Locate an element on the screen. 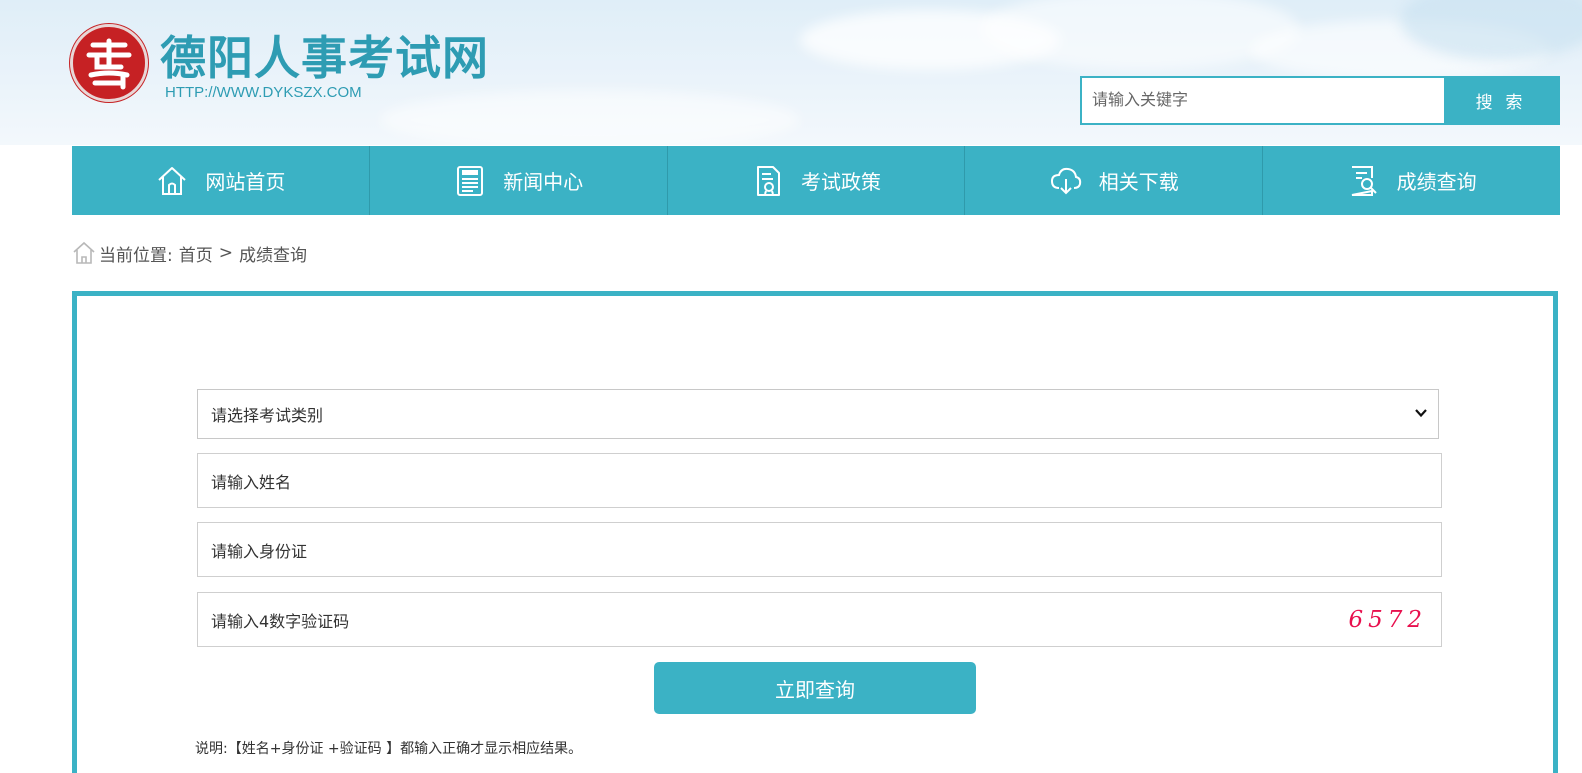  search-bar: 搜 索 is located at coordinates (1320, 100).